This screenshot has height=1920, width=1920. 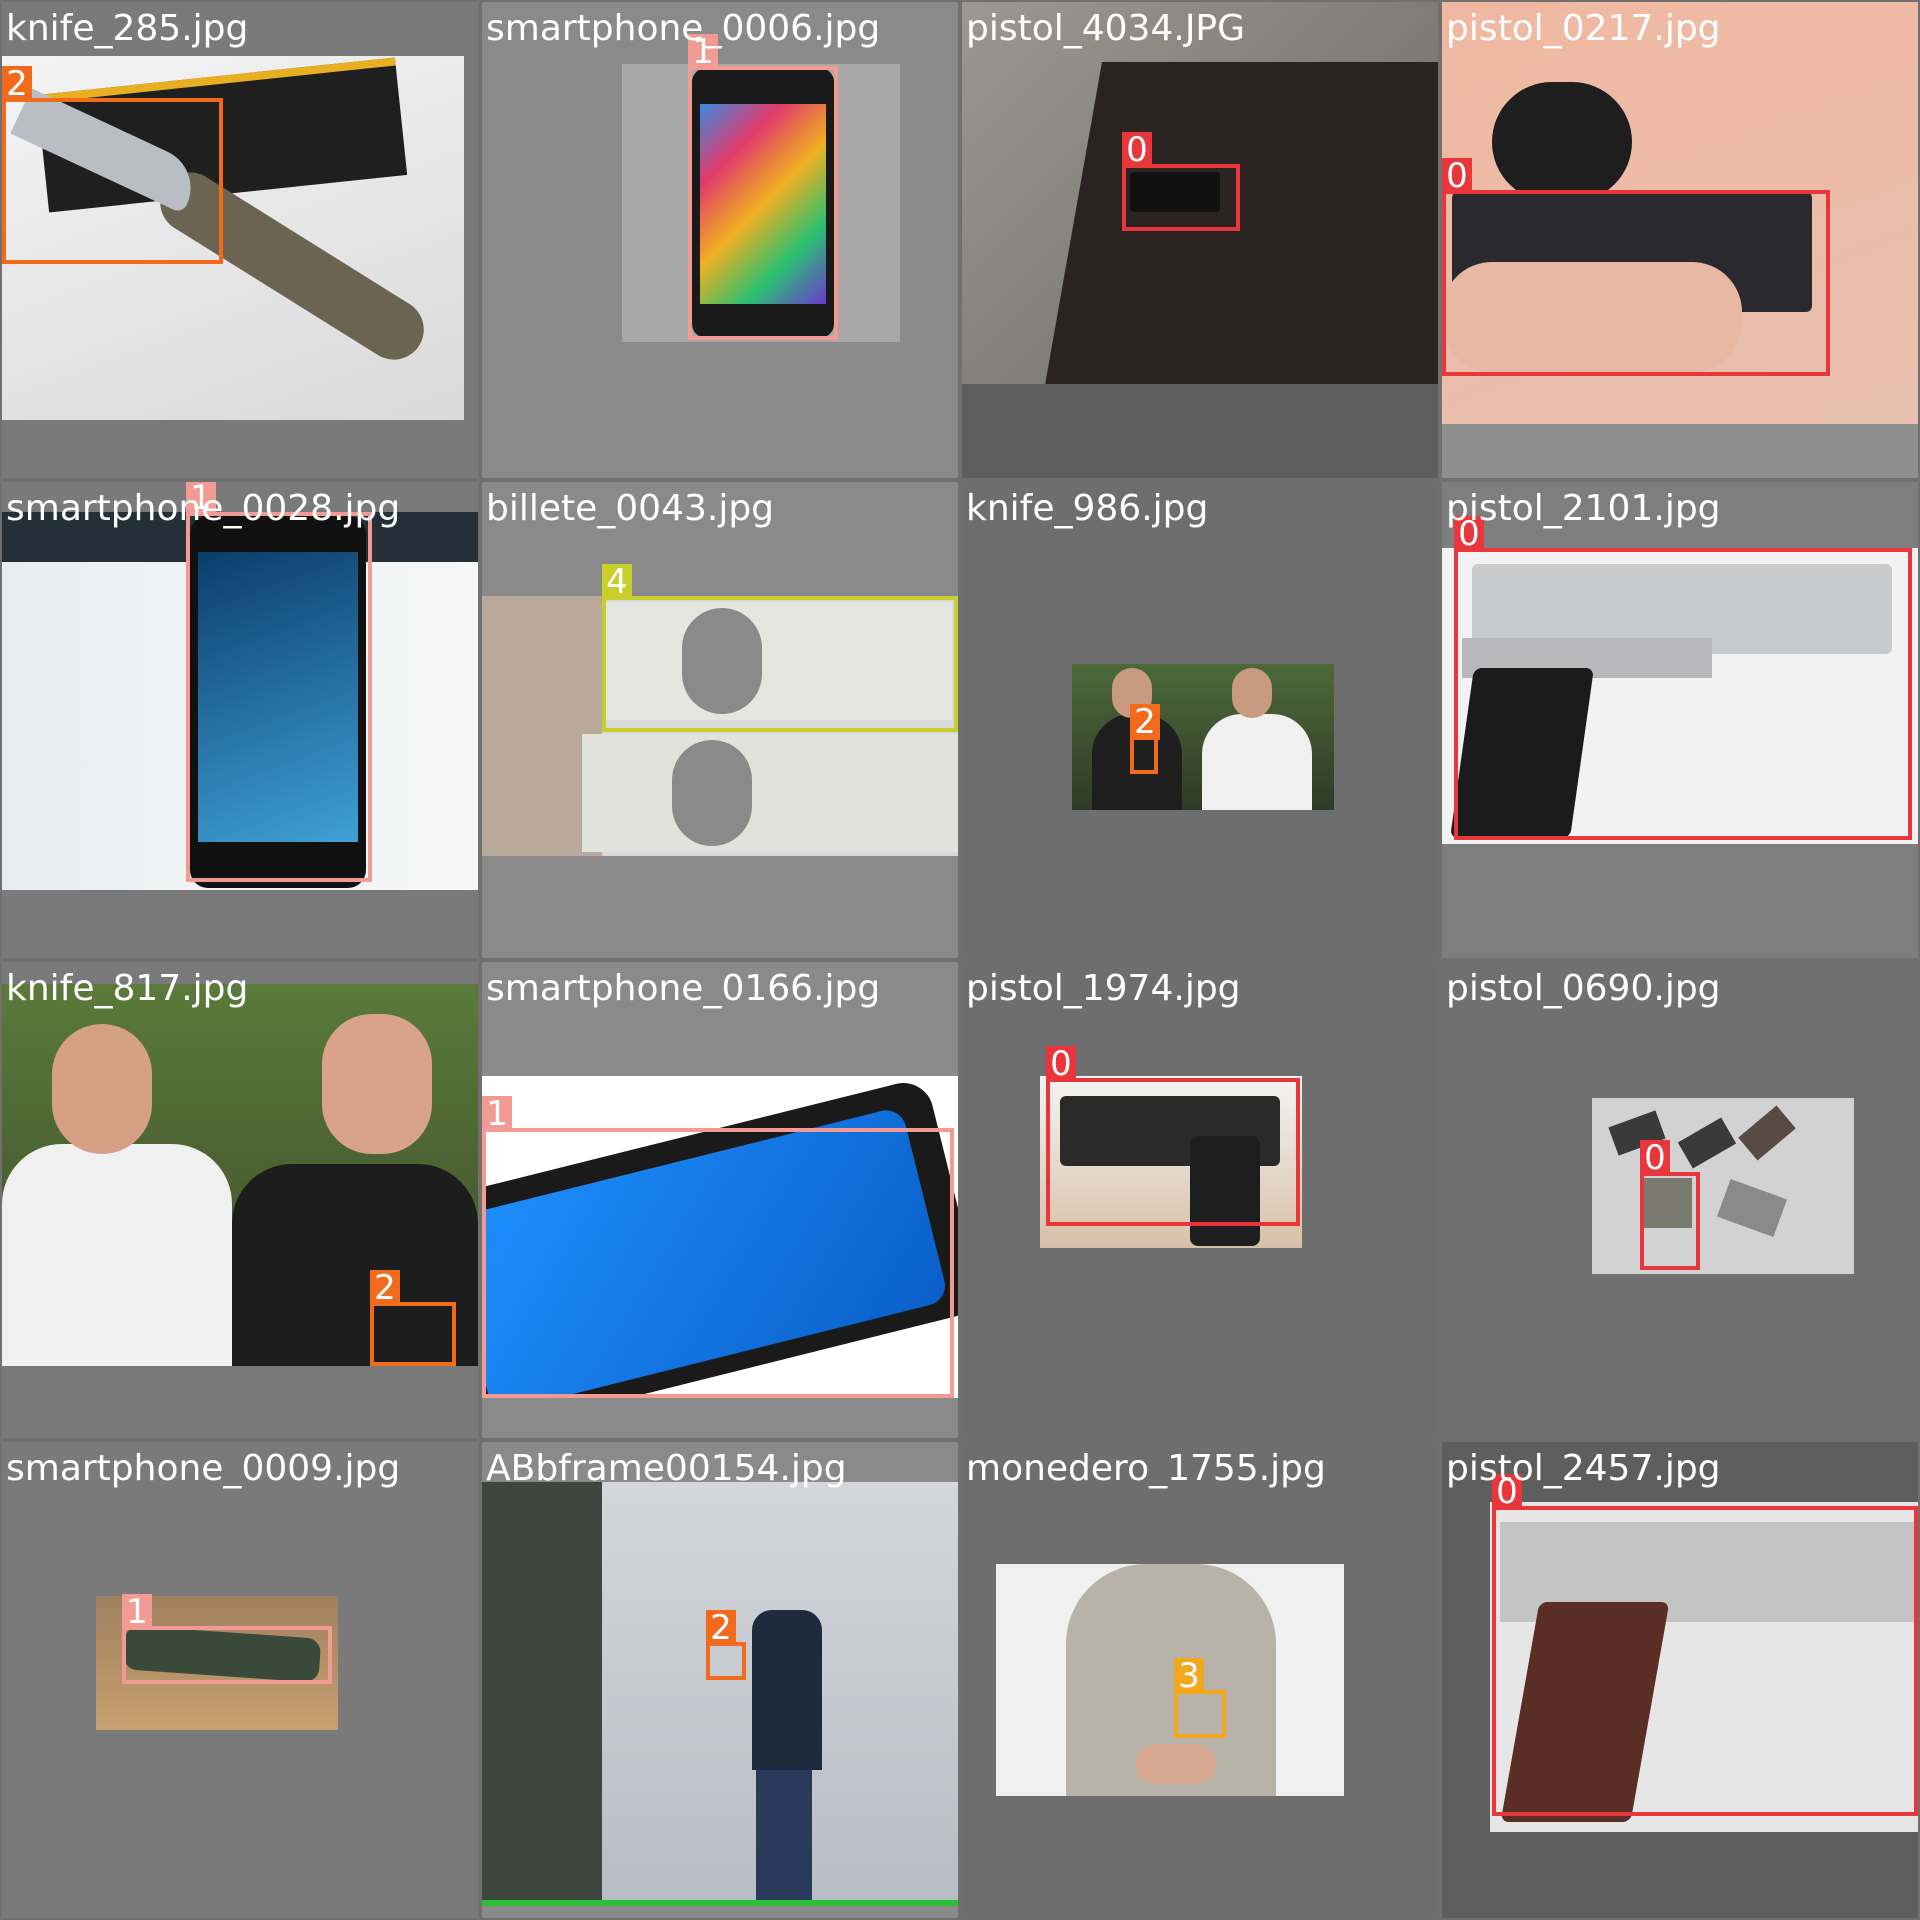 I want to click on image-filename: pistol_1974.jpg, so click(x=1103, y=988).